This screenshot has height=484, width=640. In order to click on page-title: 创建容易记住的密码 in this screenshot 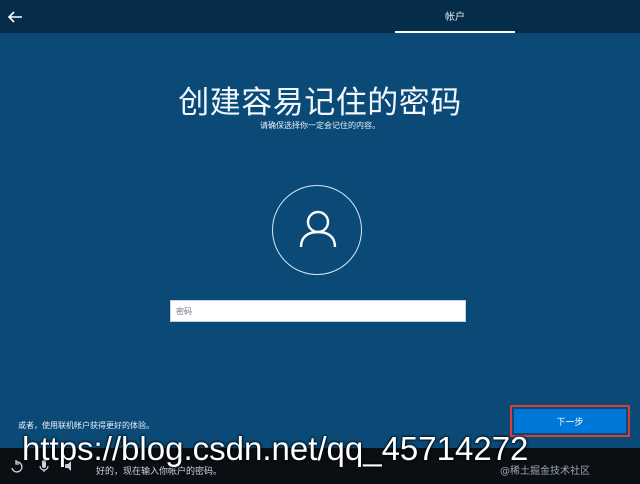, I will do `click(320, 103)`.